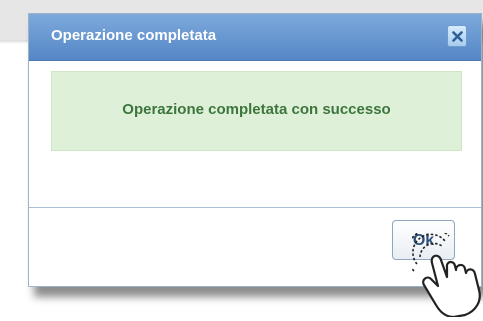 The image size is (483, 321). What do you see at coordinates (446, 275) in the screenshot?
I see `hand-pointer-icon` at bounding box center [446, 275].